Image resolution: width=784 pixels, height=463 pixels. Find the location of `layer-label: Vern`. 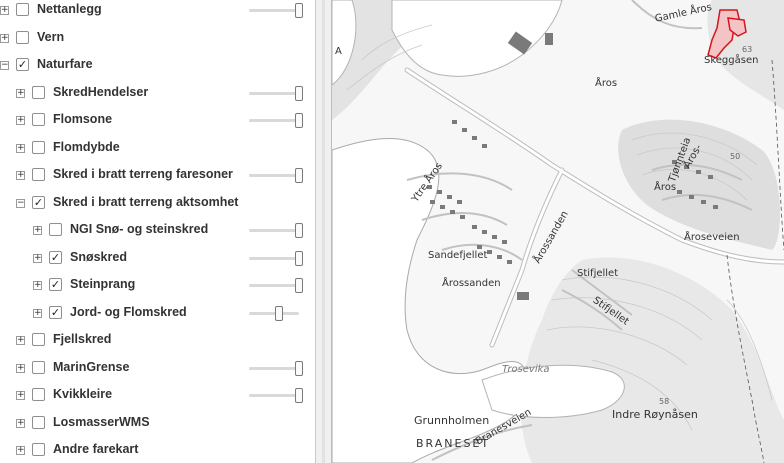

layer-label: Vern is located at coordinates (50, 37).